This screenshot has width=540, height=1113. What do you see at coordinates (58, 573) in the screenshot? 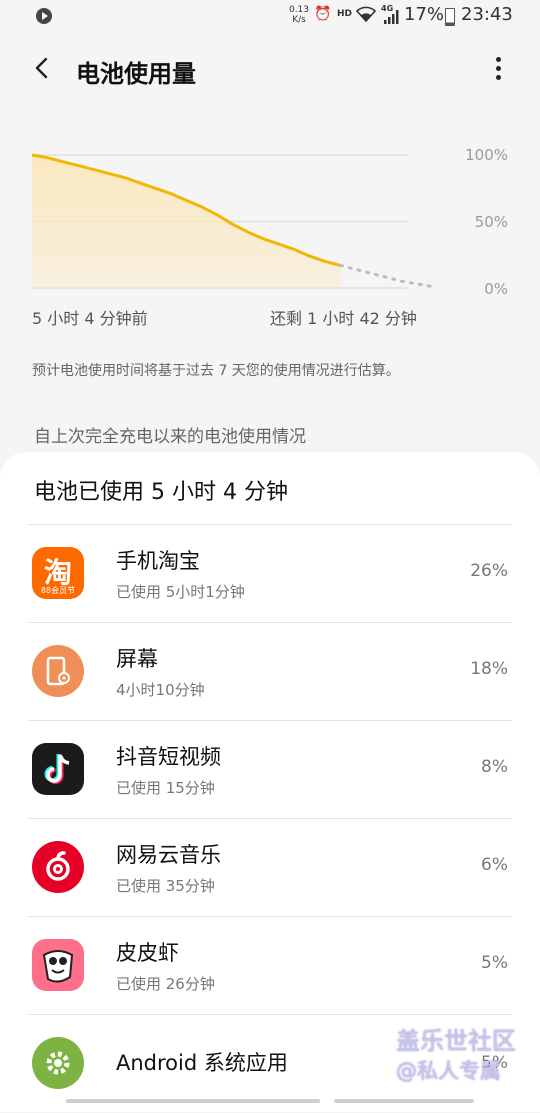
I see `taobao-icon: 淘 88会员节` at bounding box center [58, 573].